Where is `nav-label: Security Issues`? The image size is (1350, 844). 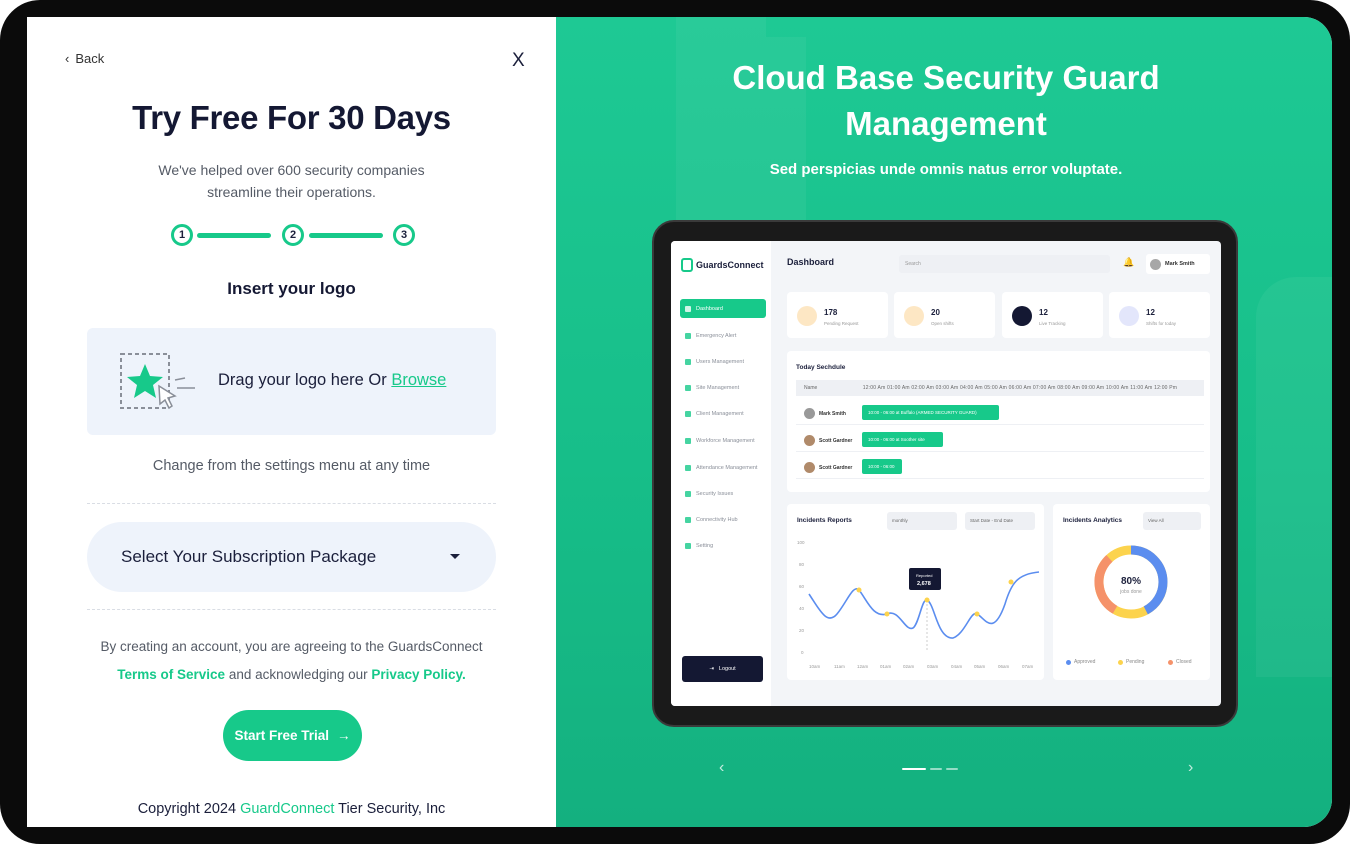
nav-label: Security Issues is located at coordinates (715, 493).